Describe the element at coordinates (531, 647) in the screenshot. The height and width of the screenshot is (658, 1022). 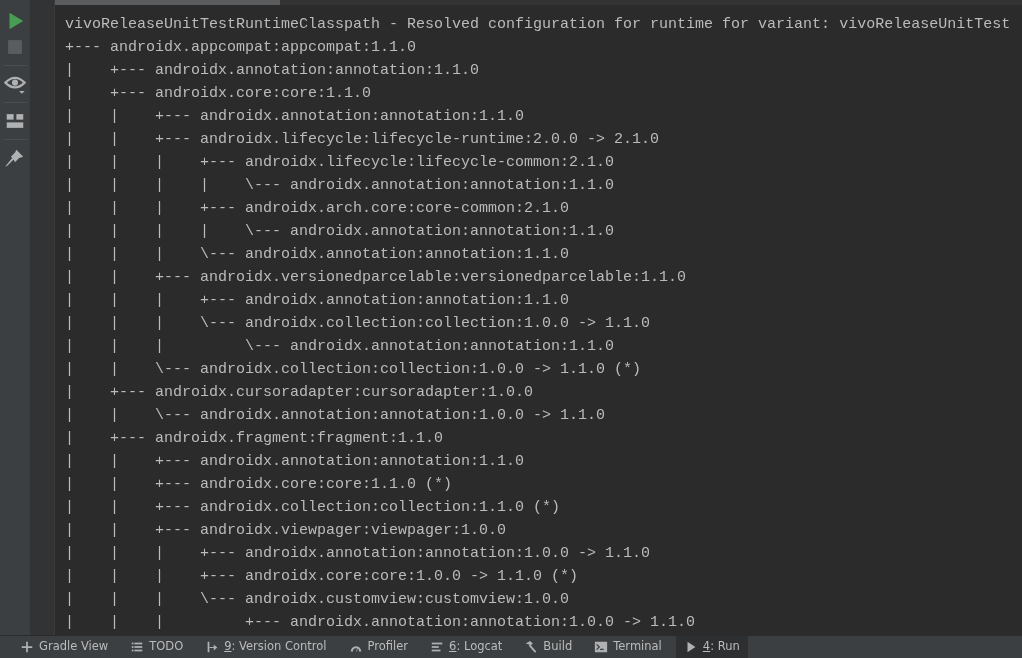
I see `hammer-icon` at that location.